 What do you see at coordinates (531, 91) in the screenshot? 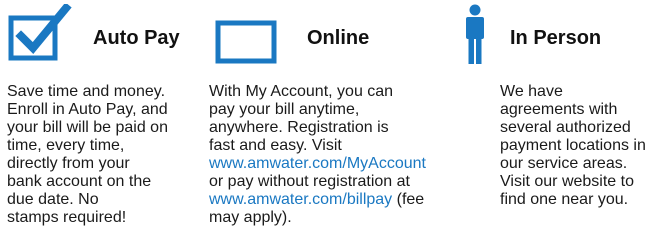
I see `in-person-line: We have` at bounding box center [531, 91].